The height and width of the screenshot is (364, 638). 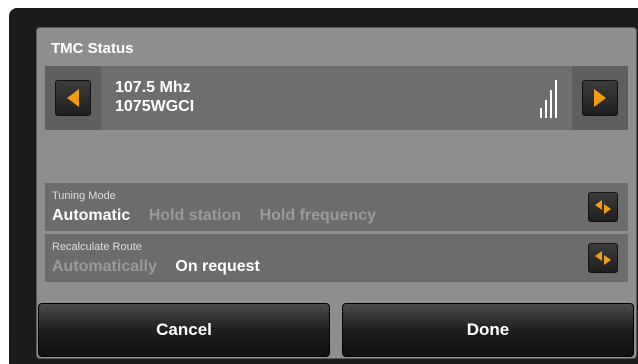 I want to click on signal-strength-icon, so click(x=550, y=99).